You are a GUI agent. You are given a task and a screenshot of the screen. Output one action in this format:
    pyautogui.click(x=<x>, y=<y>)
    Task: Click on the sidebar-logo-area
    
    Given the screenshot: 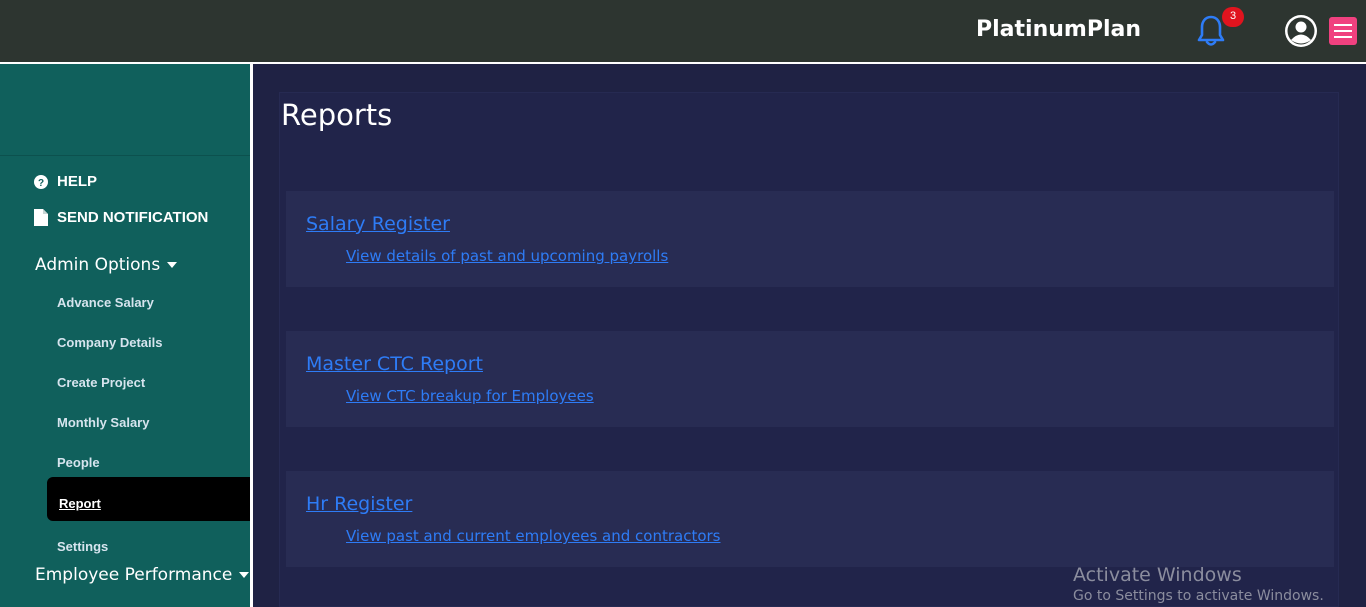 What is the action you would take?
    pyautogui.click(x=125, y=110)
    